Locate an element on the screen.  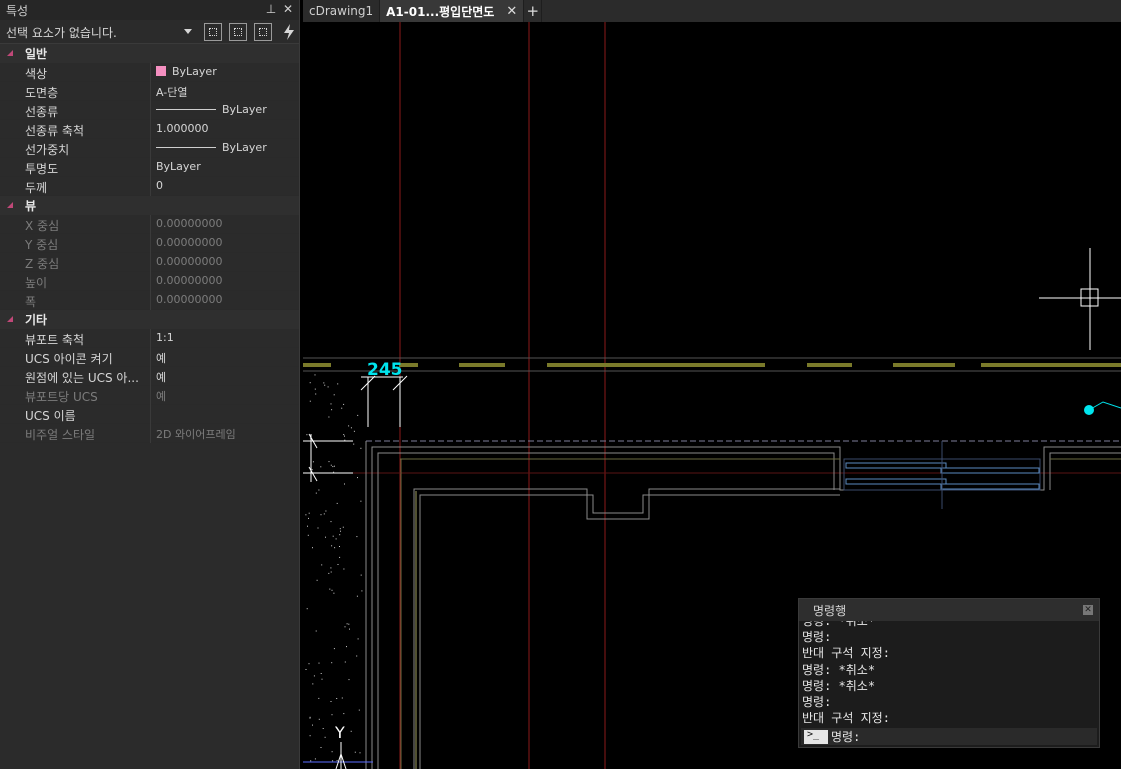
property-row: Y 중심 0.00000000 is located at coordinates (149, 243).